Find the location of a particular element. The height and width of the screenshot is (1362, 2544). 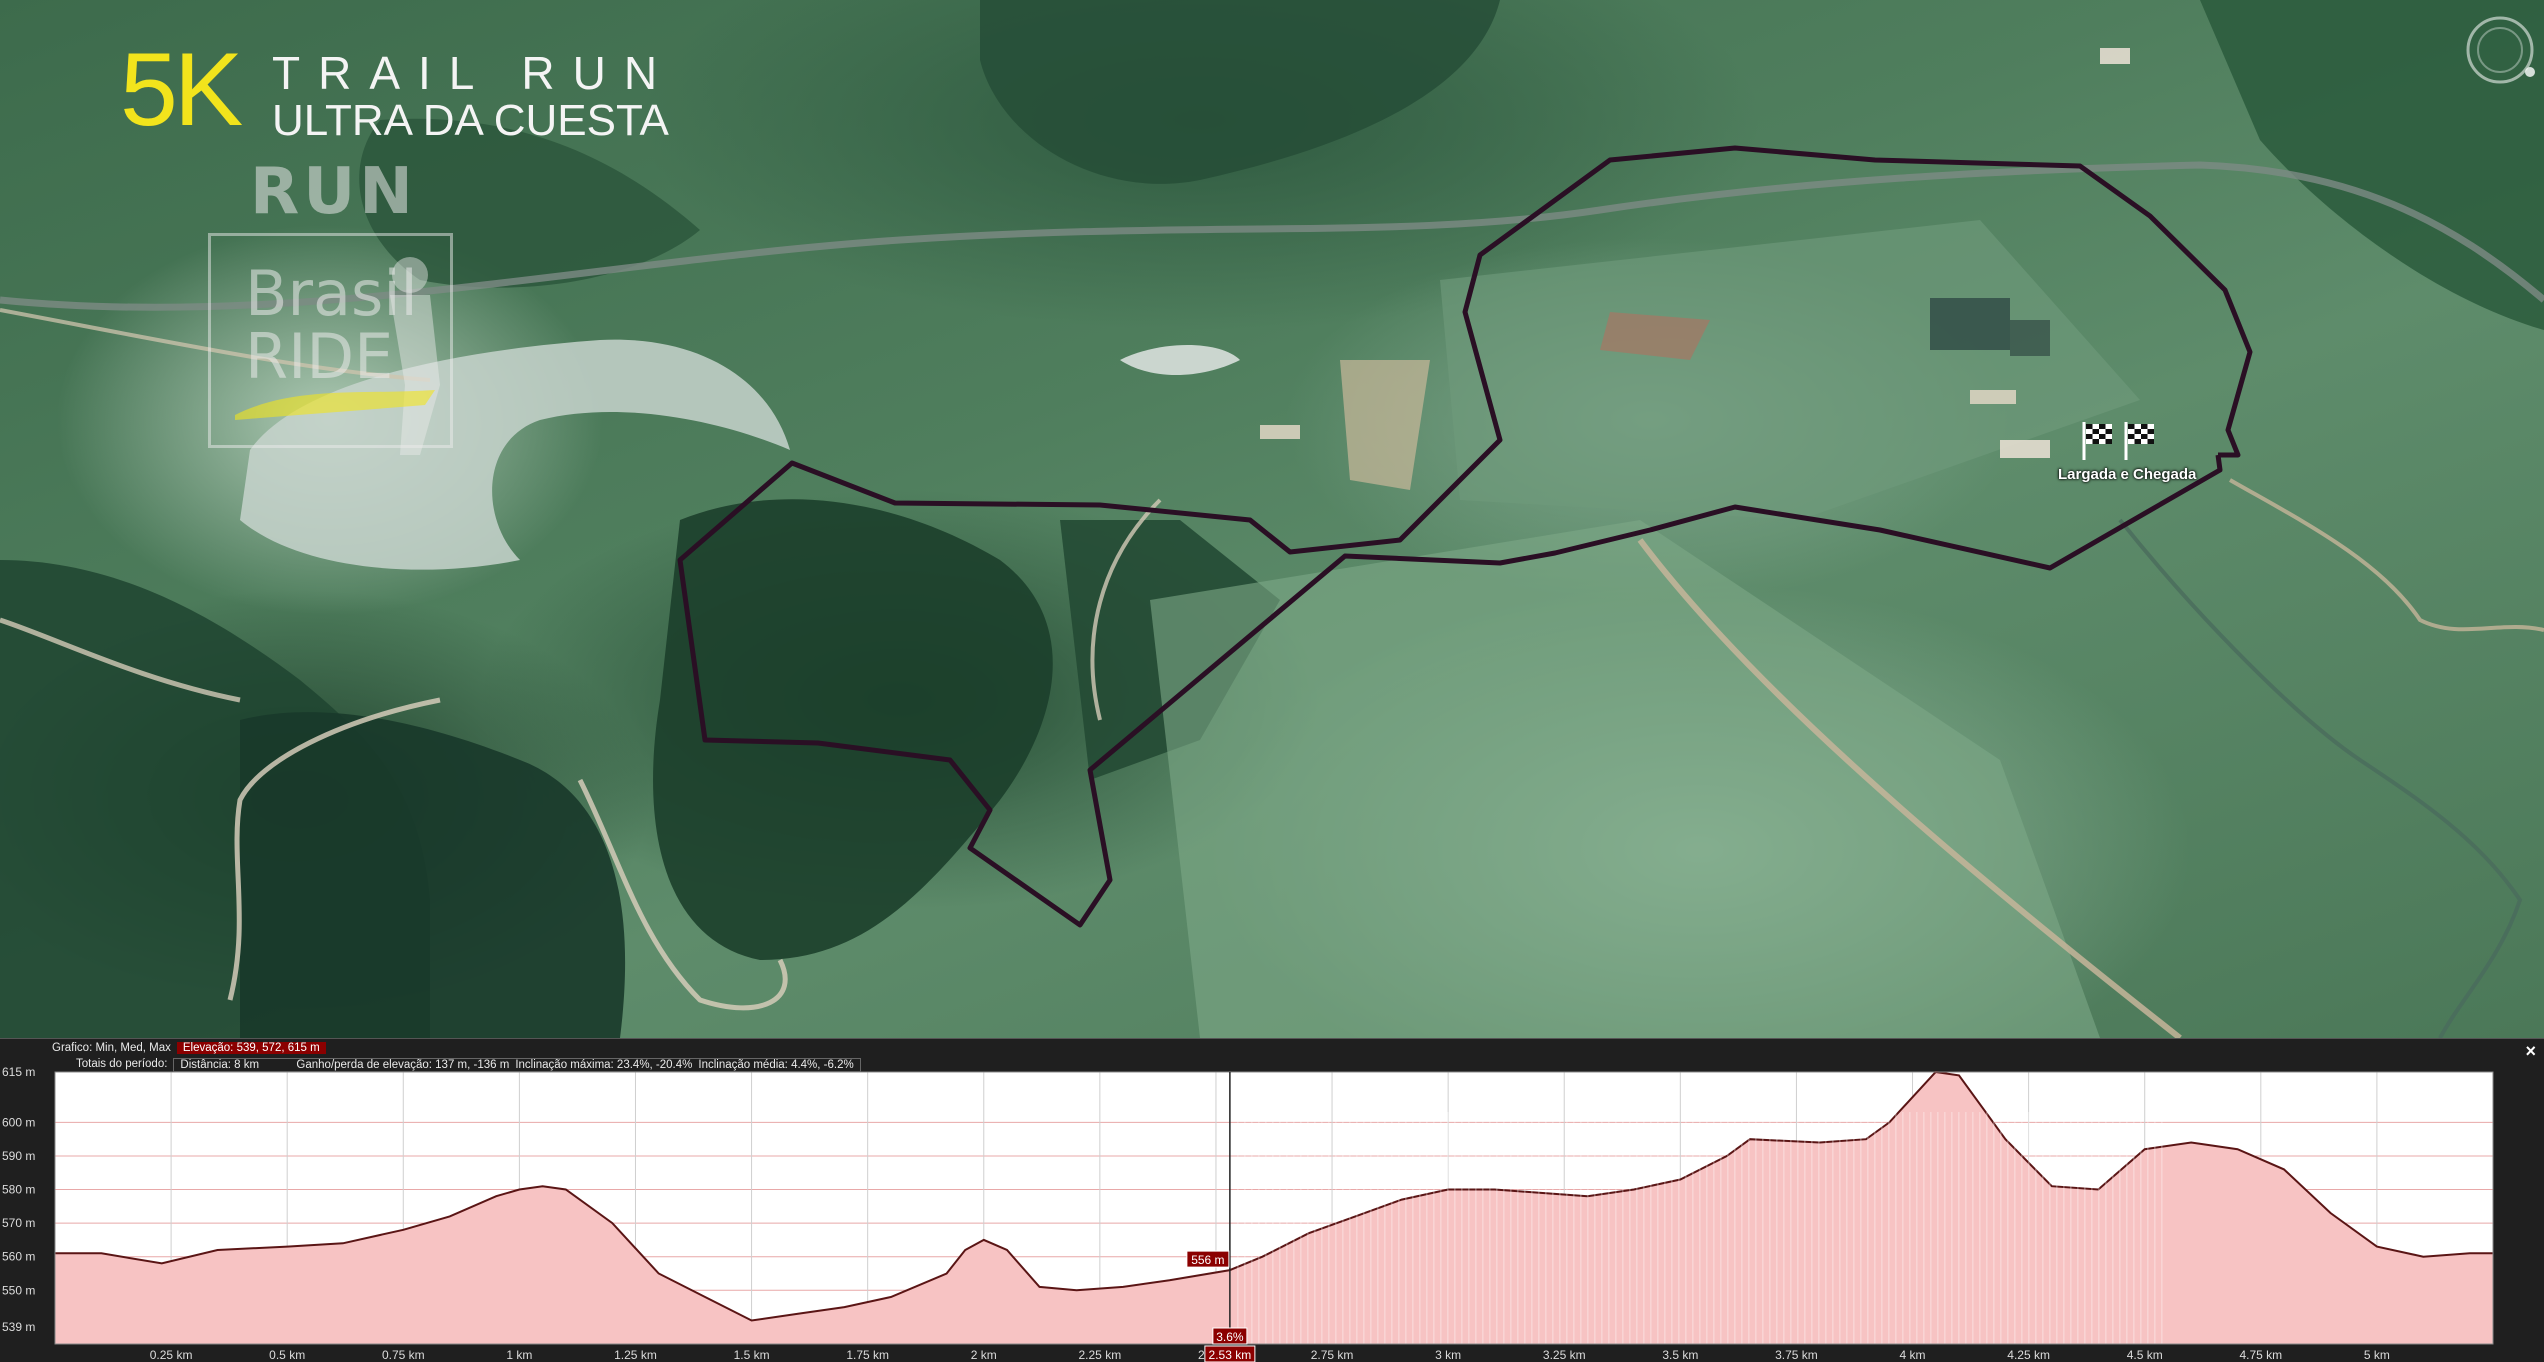

cursor-slope-label: 3.6% is located at coordinates (1230, 1337).